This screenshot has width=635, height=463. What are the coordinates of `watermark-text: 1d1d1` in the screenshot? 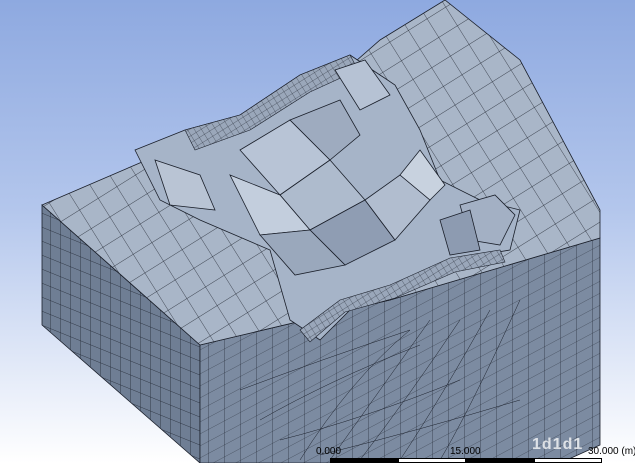 It's located at (558, 444).